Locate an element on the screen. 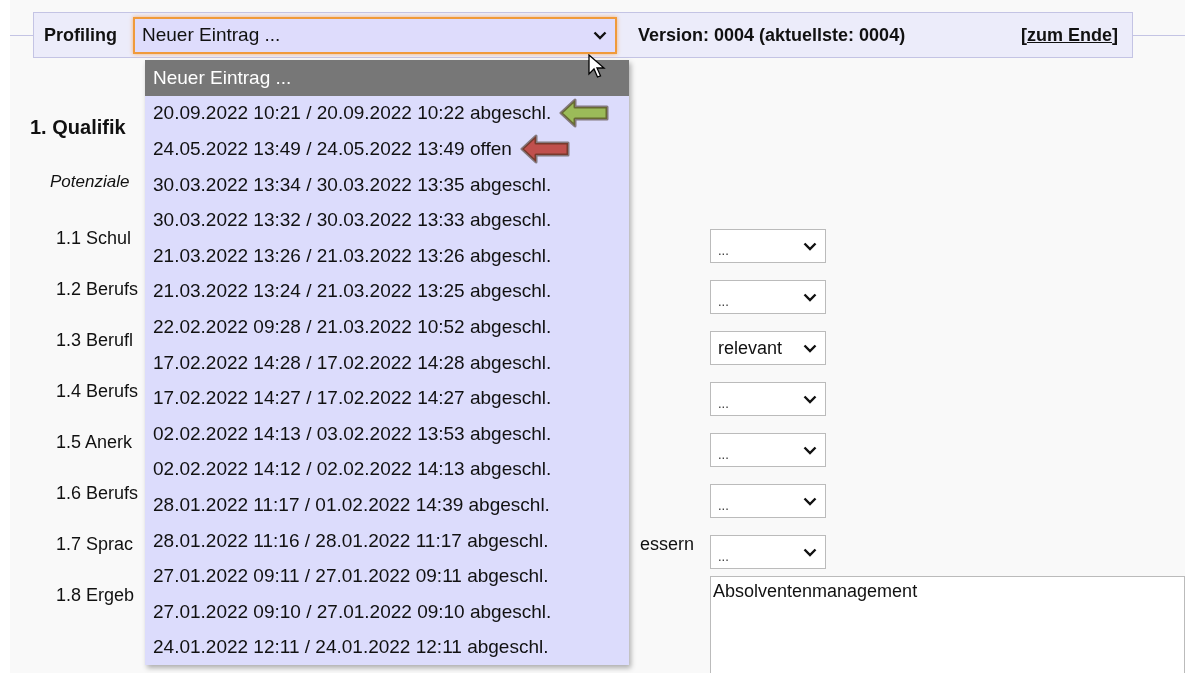 The height and width of the screenshot is (673, 1197). dropdown-option: 21.03.2022 13:24 / 21.03.2022 13:25 abgeschl. is located at coordinates (387, 291).